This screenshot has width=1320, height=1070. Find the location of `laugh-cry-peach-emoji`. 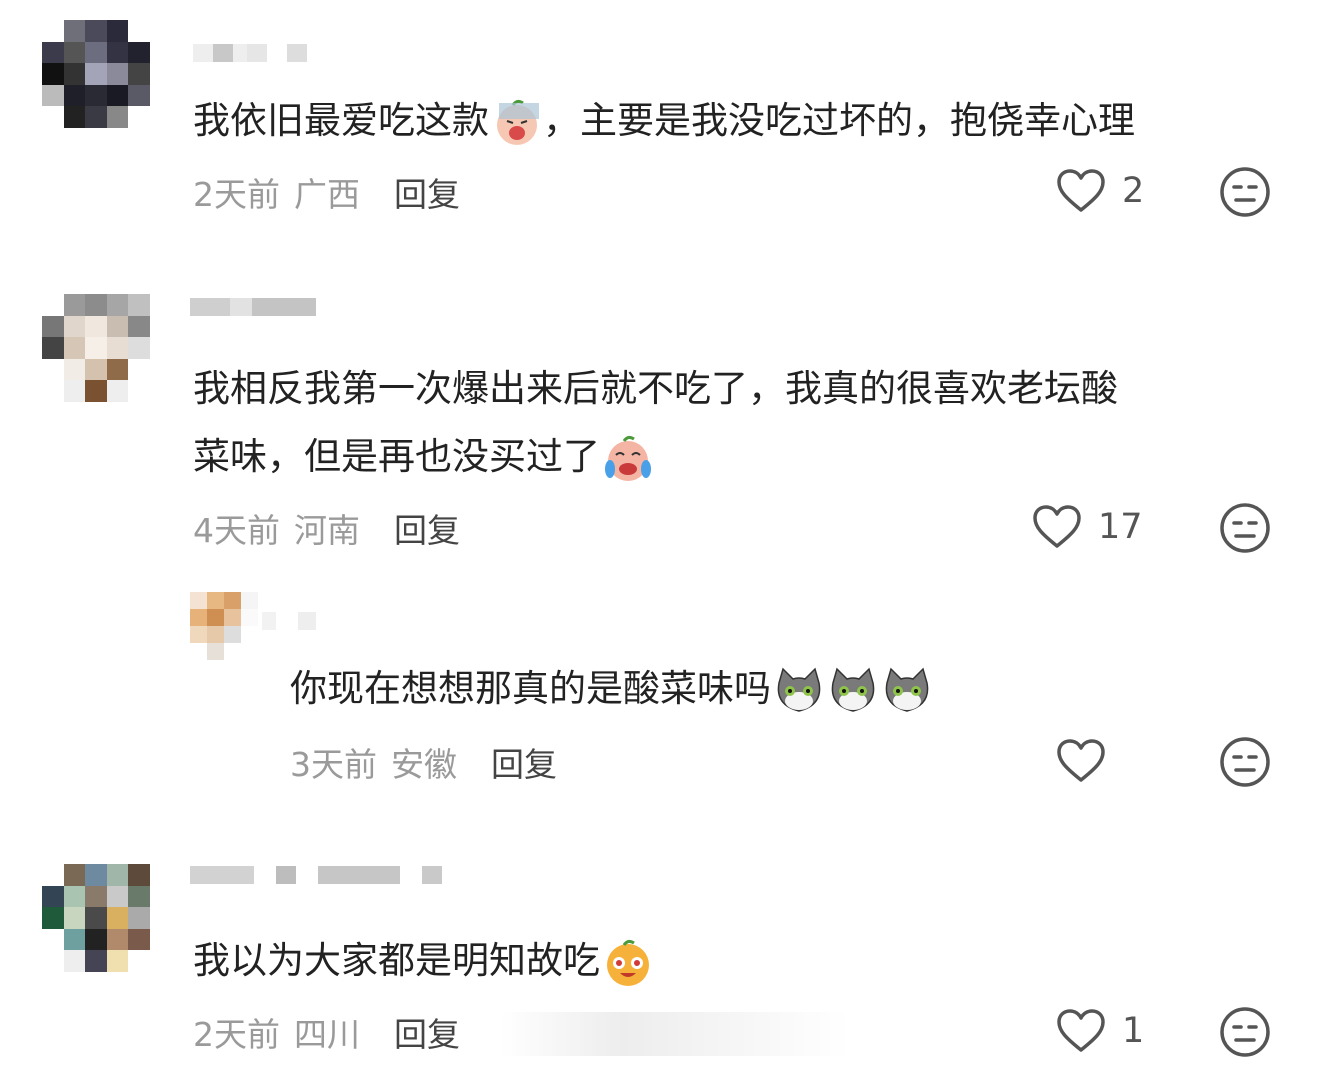

laugh-cry-peach-emoji is located at coordinates (628, 458).